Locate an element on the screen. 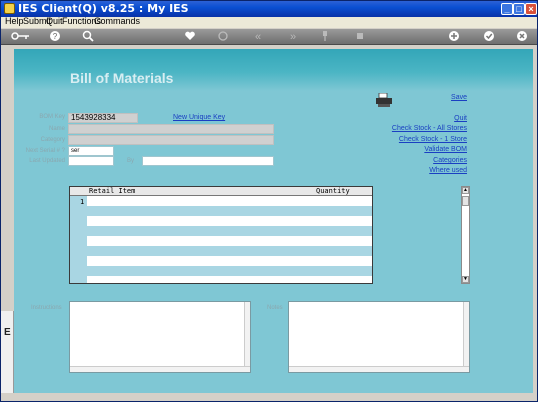 The width and height of the screenshot is (538, 402). retail-item-grid: Retail Item Quantity 1 is located at coordinates (221, 235).